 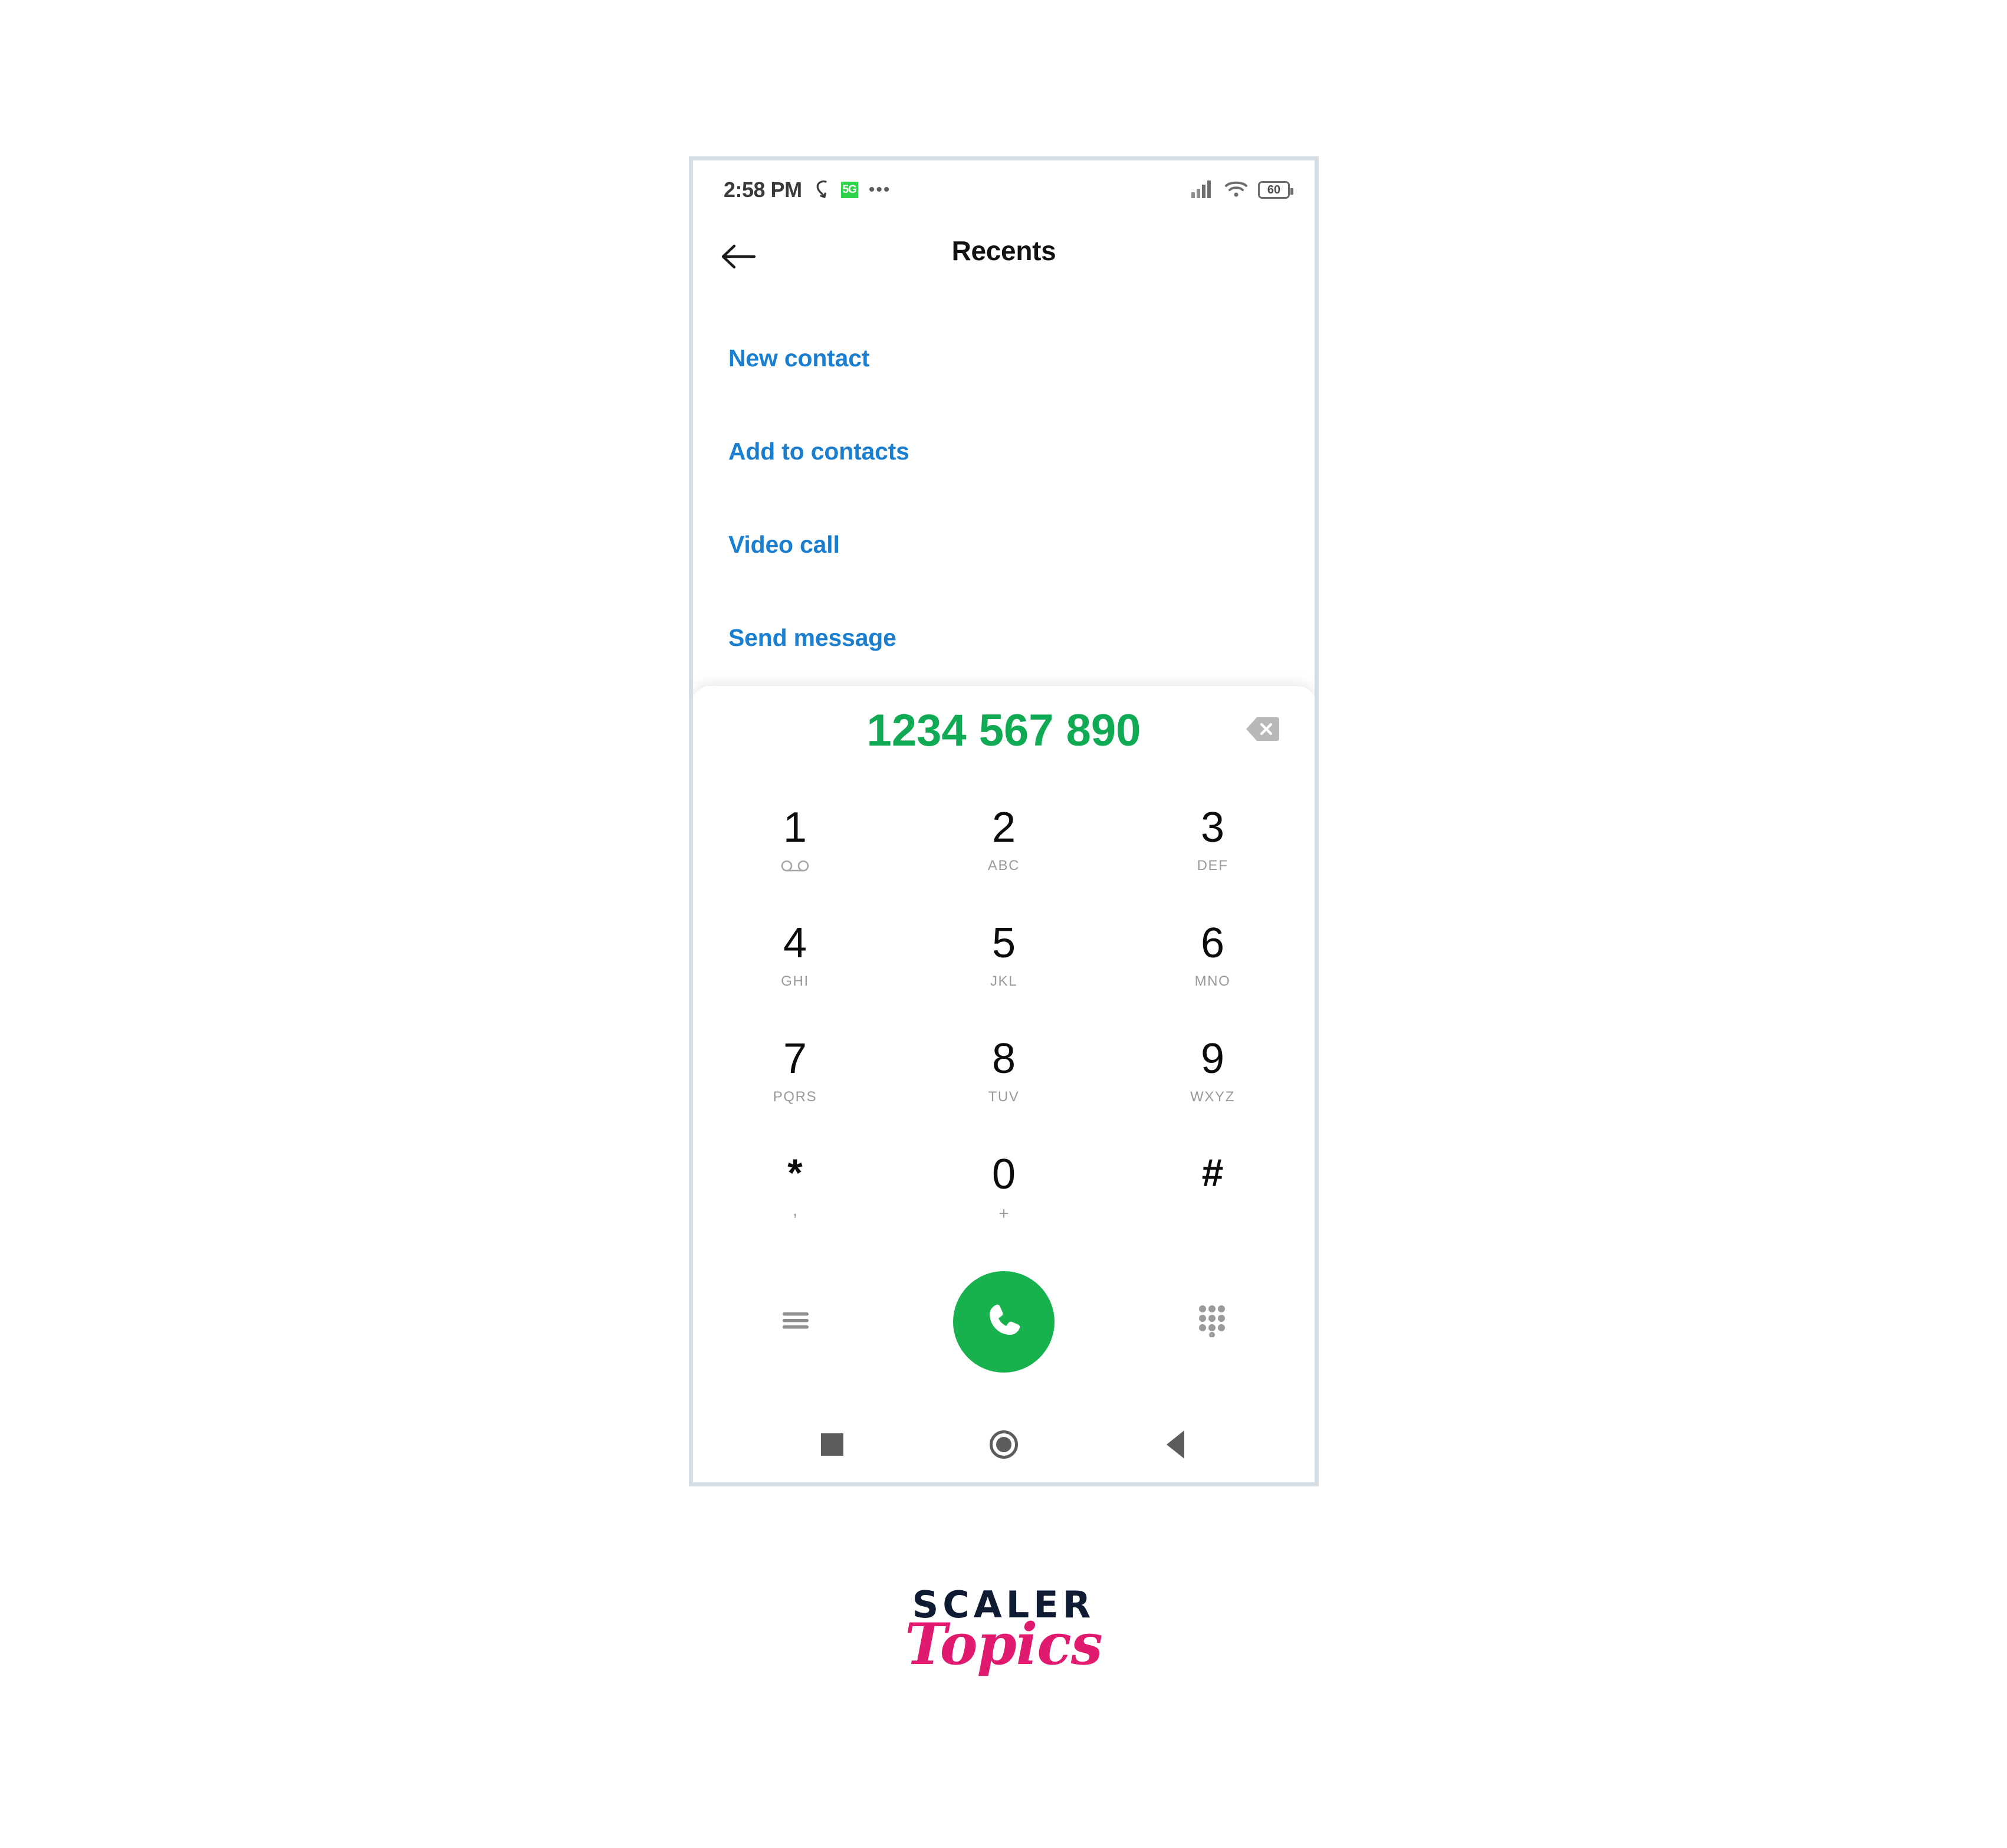 I want to click on key-3: 3 DEF, so click(x=1211, y=851).